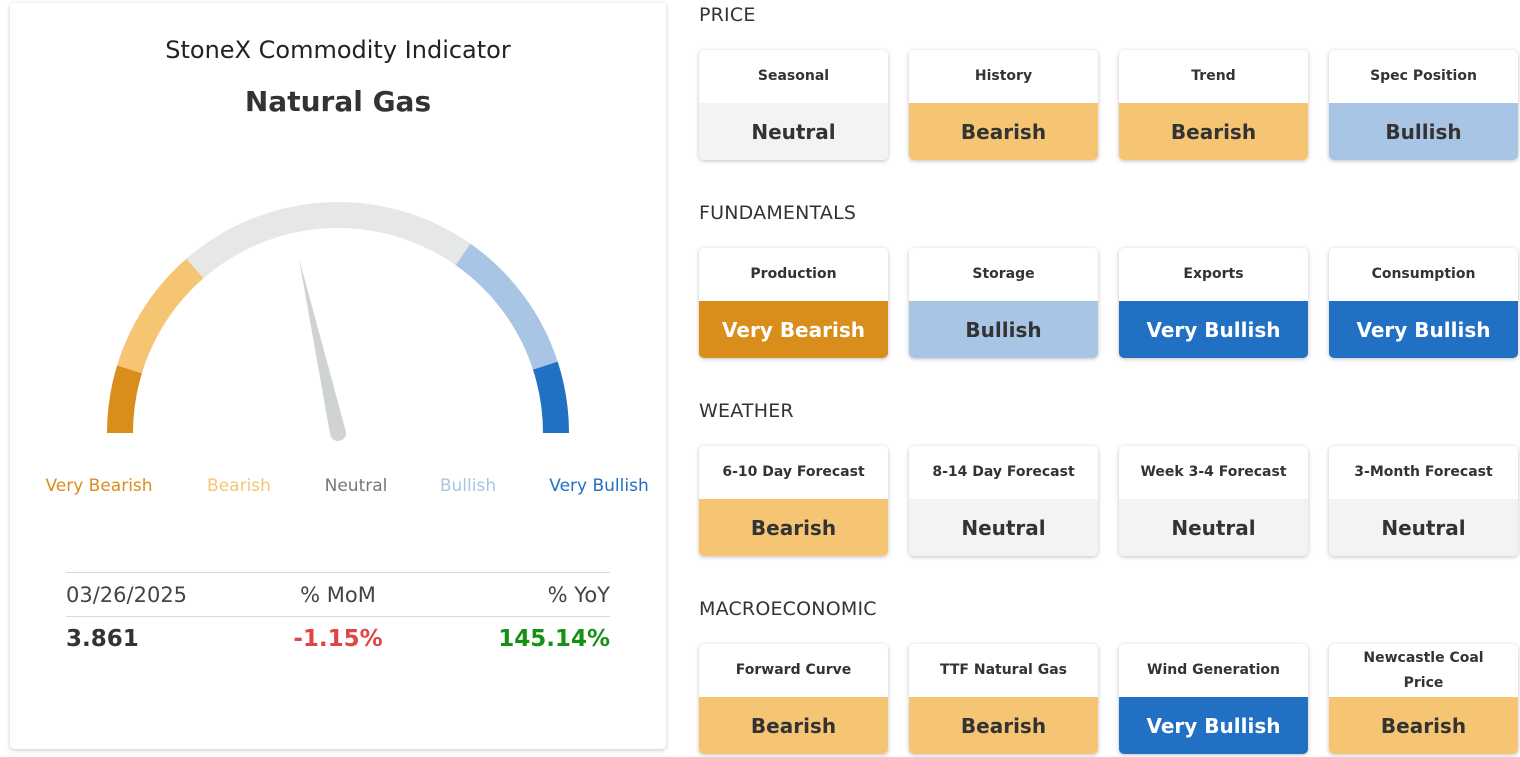  Describe the element at coordinates (338, 101) in the screenshot. I see `commodity-name: Natural Gas` at that location.